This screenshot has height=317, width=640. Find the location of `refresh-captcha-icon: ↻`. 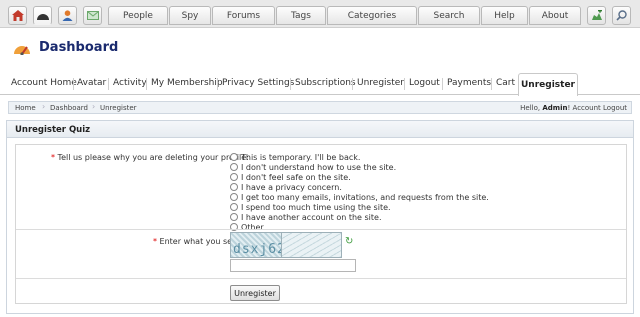

refresh-captcha-icon: ↻ is located at coordinates (350, 242).